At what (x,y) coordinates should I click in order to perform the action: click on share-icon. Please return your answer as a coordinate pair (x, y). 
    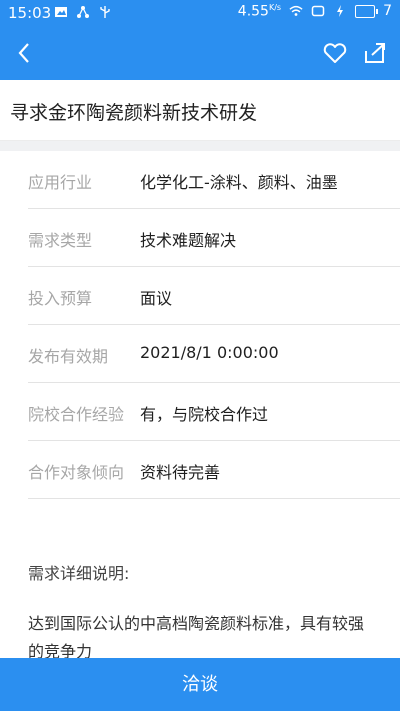
    Looking at the image, I should click on (375, 53).